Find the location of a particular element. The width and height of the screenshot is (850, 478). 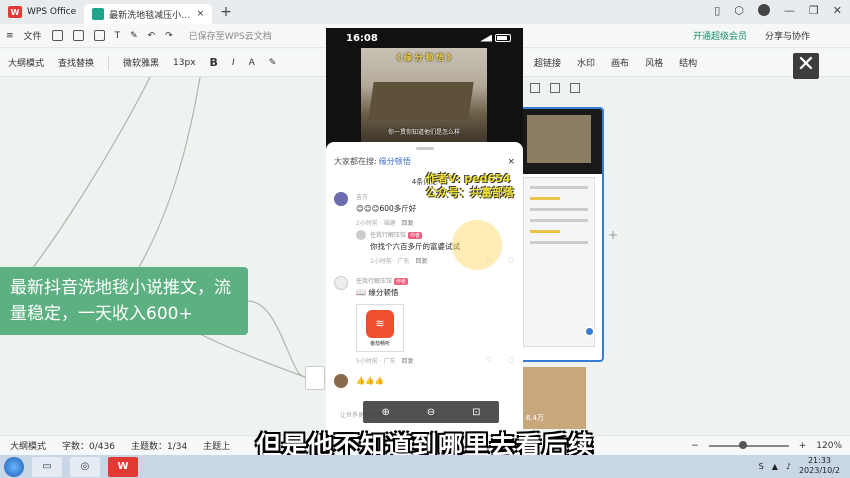

format-painter-icon: T is located at coordinates (118, 36).